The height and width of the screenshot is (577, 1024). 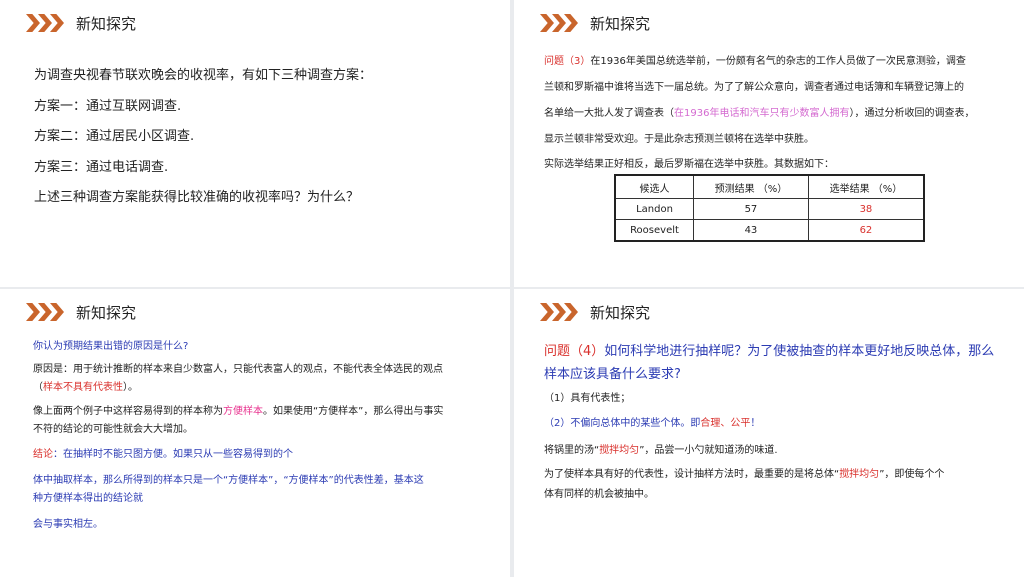 What do you see at coordinates (599, 494) in the screenshot?
I see `method-line: 体有同样的机会被抽中。` at bounding box center [599, 494].